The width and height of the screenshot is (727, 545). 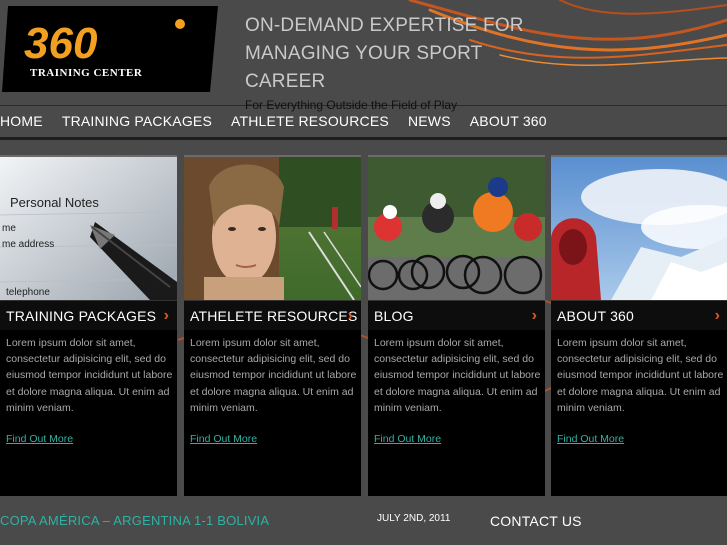 I want to click on svg-text: me, so click(x=9, y=228).